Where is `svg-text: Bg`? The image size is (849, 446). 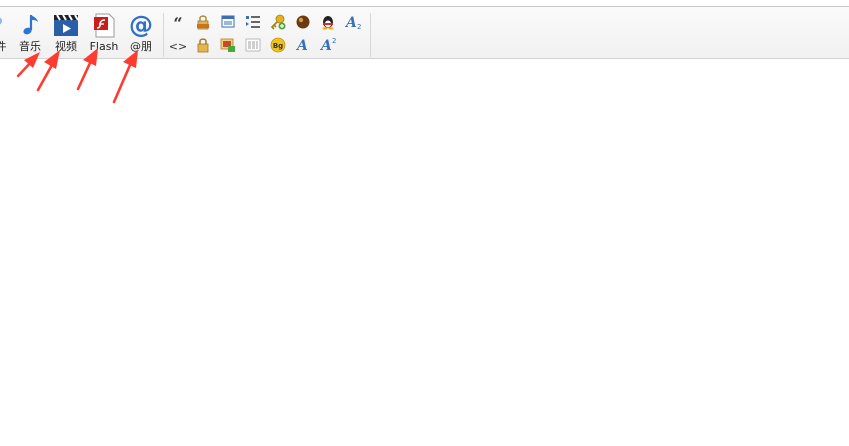 svg-text: Bg is located at coordinates (278, 46).